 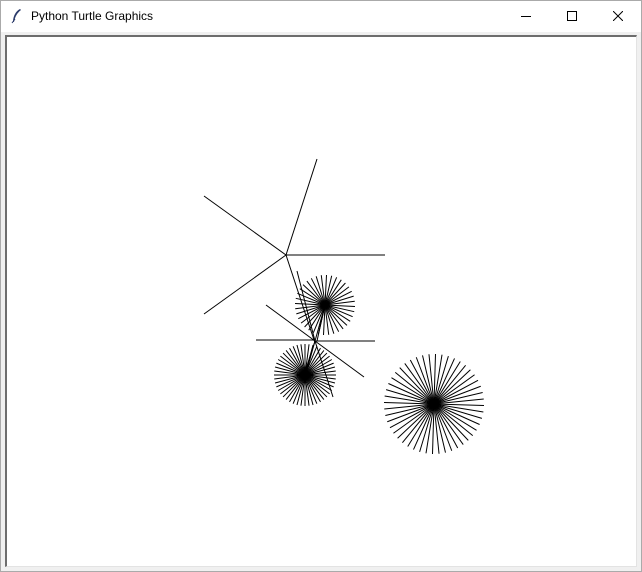 I want to click on minimize-icon, so click(x=526, y=17).